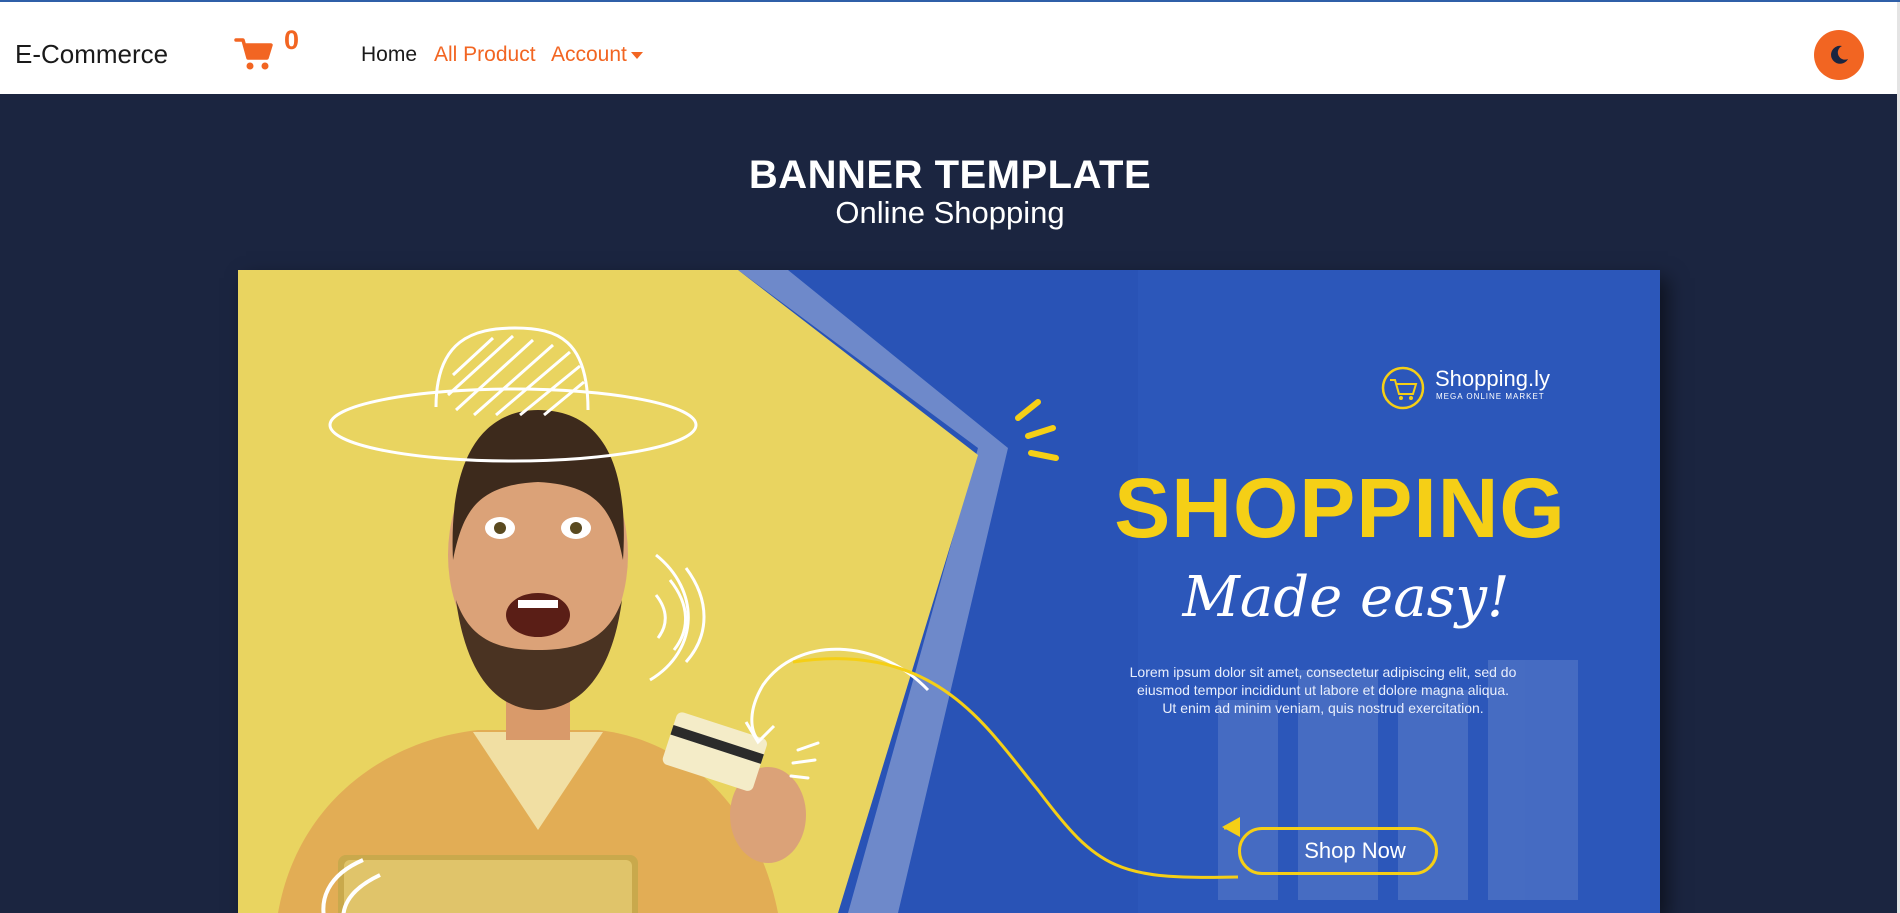  What do you see at coordinates (1492, 378) in the screenshot?
I see `banner-logo-name: Shopping.ly` at bounding box center [1492, 378].